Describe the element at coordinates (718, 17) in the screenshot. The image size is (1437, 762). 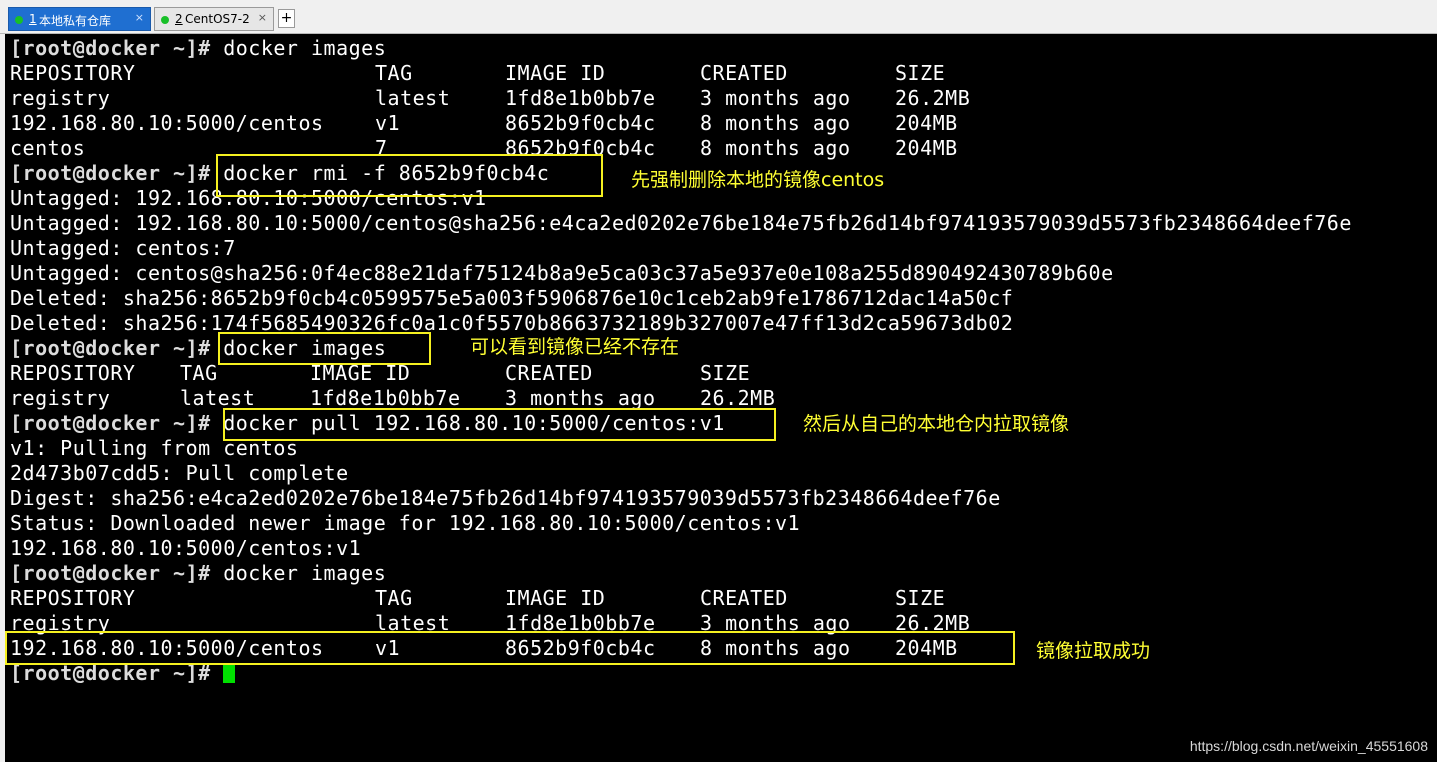
I see `tab-bar: 1 本地私有仓库 × 2 CentOS7-2 × +` at that location.